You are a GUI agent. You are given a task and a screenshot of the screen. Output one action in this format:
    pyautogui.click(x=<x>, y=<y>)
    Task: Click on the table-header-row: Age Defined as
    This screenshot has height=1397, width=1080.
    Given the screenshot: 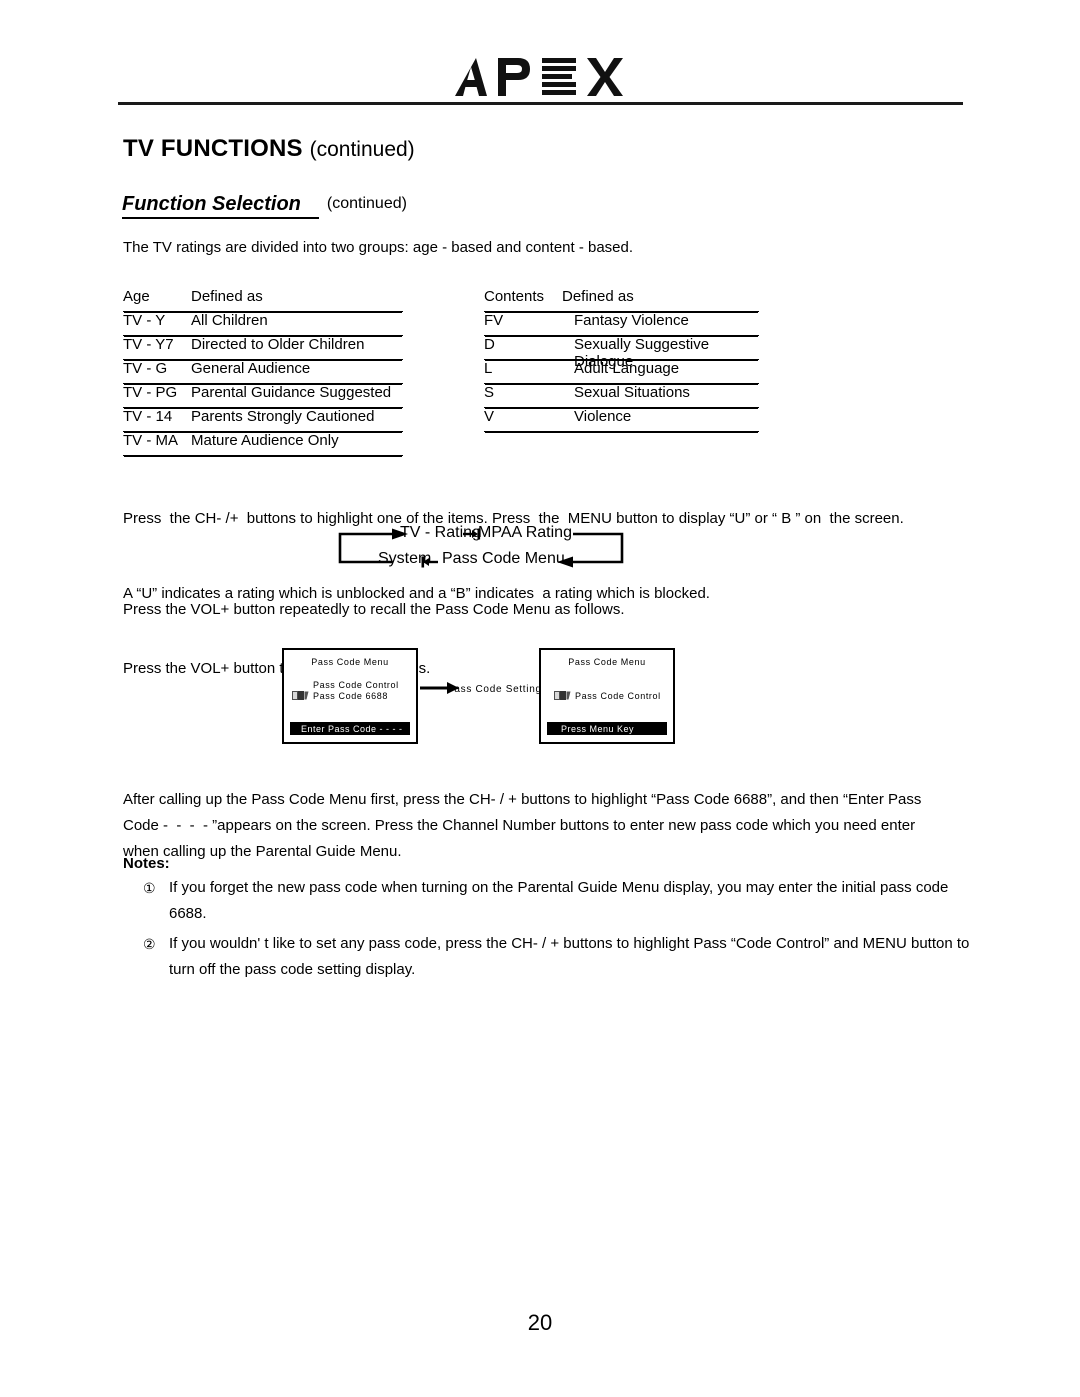 What is the action you would take?
    pyautogui.click(x=263, y=300)
    